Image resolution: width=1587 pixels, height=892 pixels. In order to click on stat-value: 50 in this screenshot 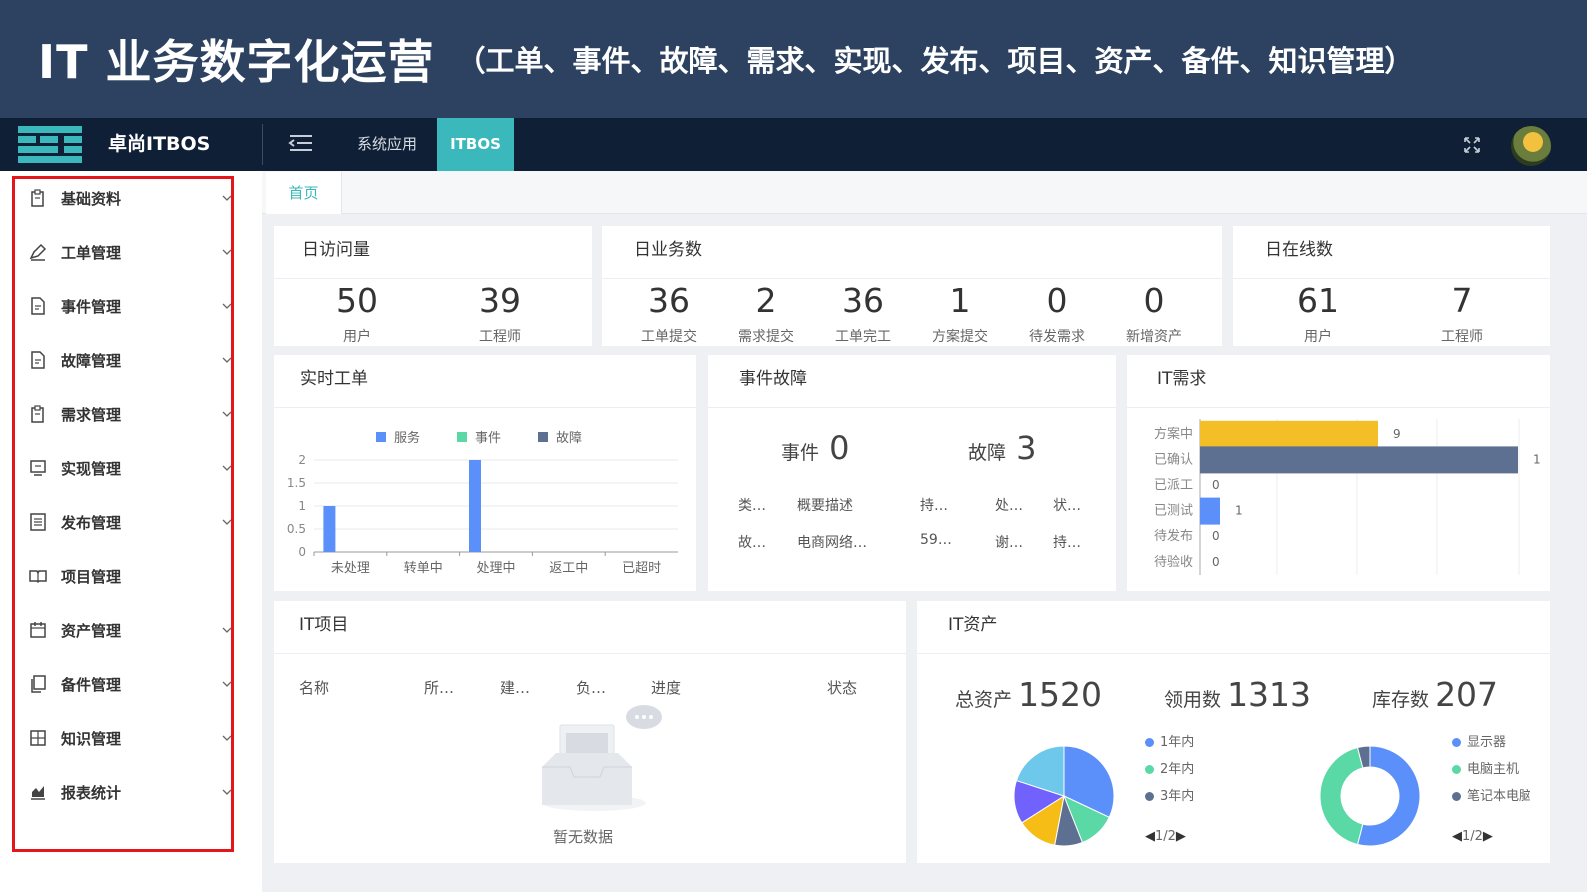, I will do `click(357, 300)`.